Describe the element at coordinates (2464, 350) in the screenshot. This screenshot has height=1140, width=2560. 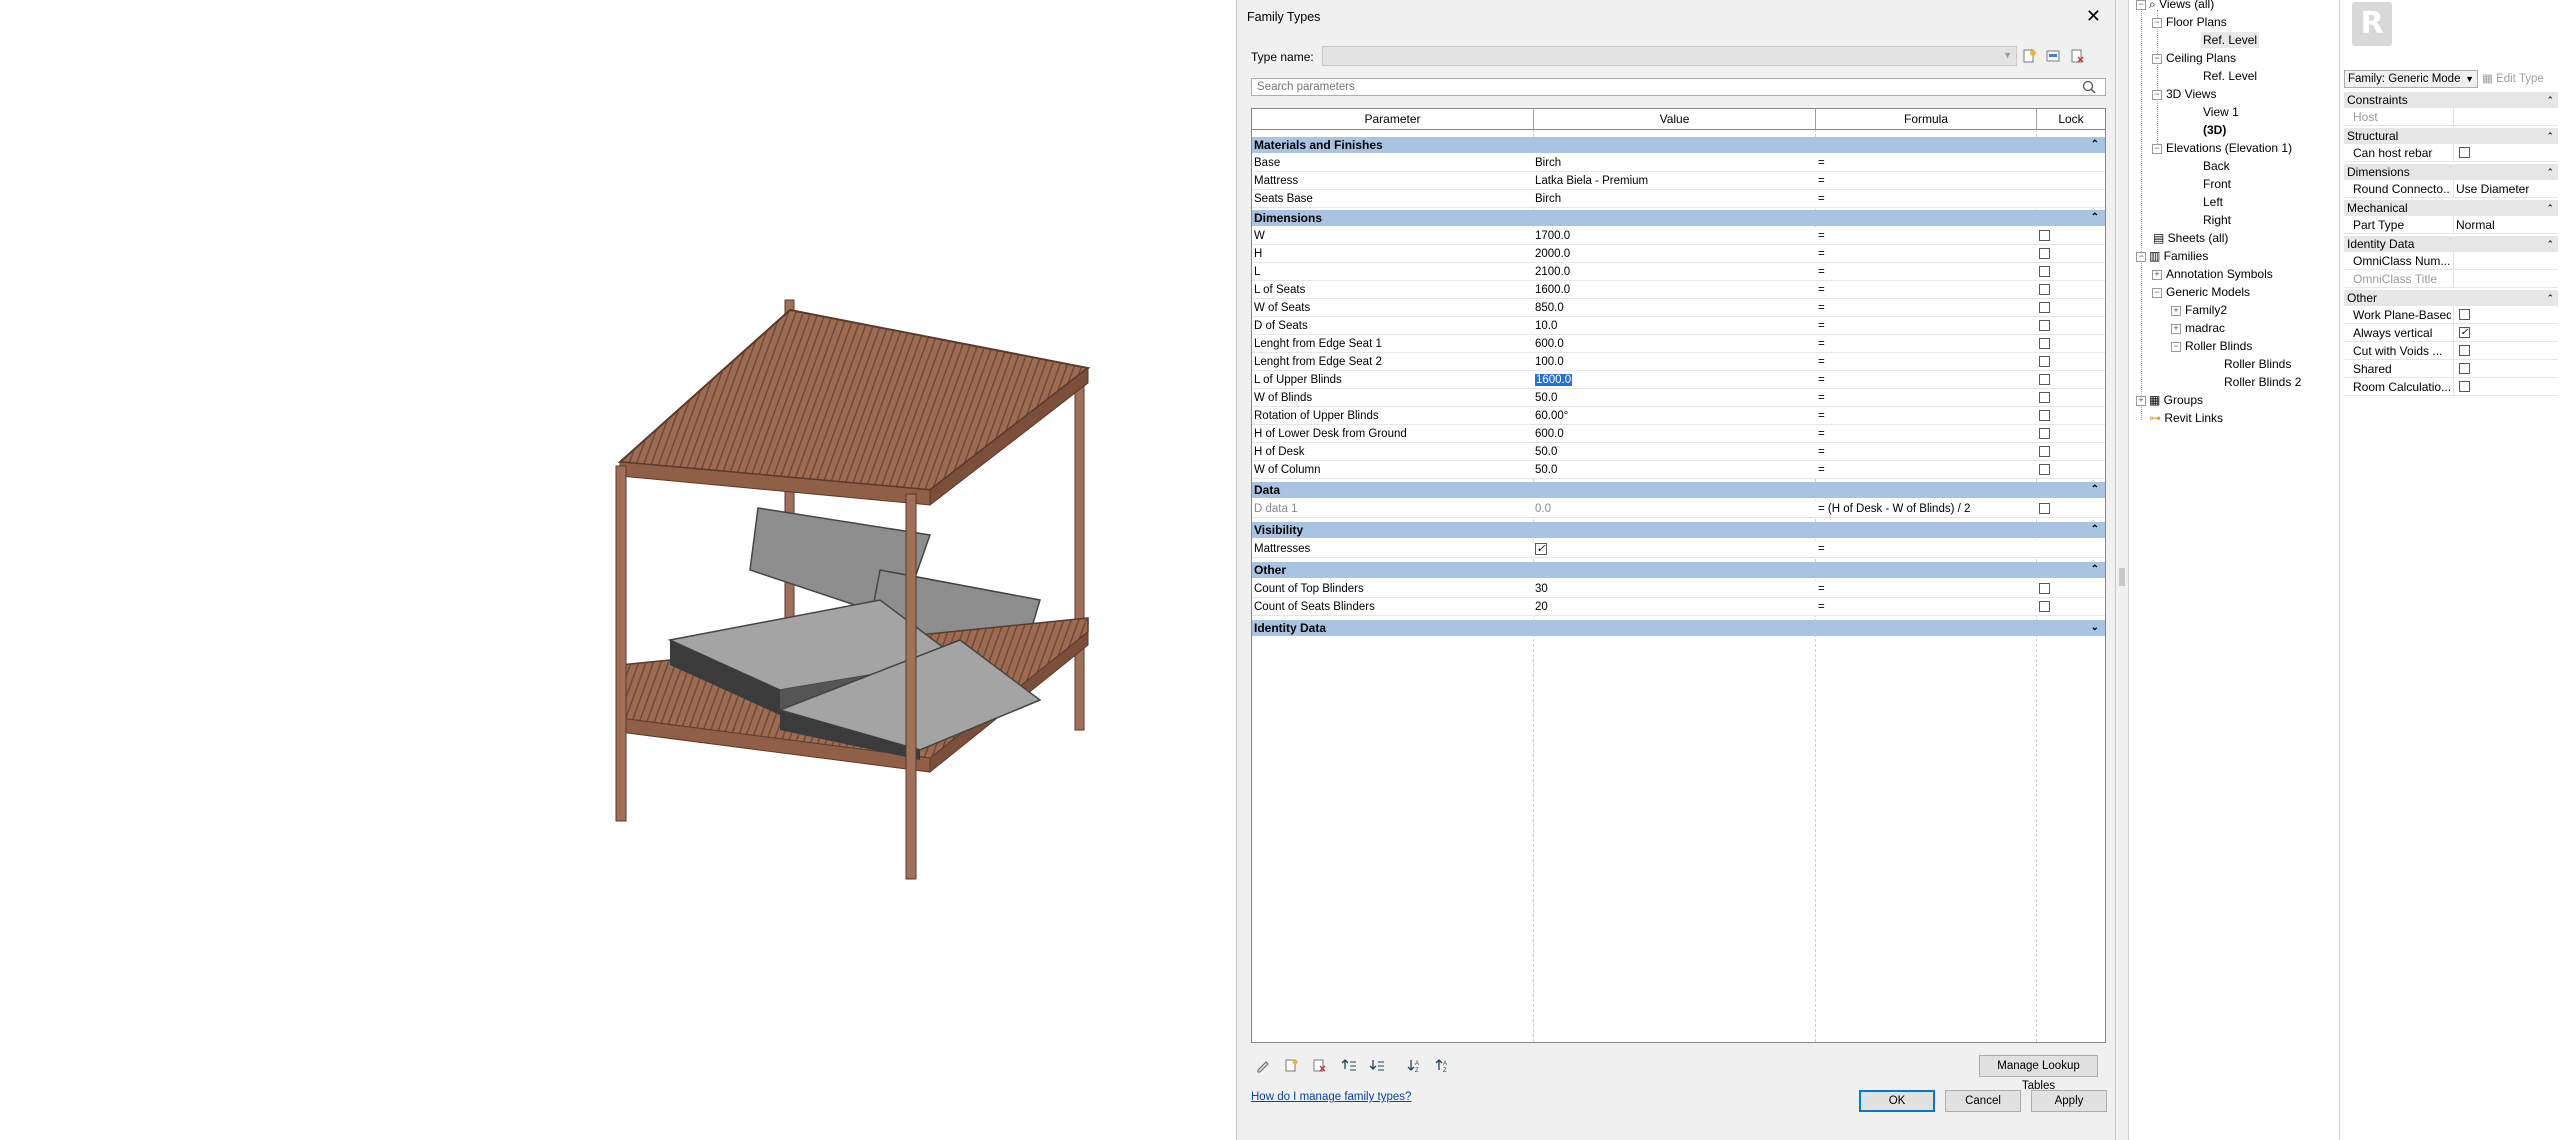
I see `cut-with-voids-checkbox` at that location.